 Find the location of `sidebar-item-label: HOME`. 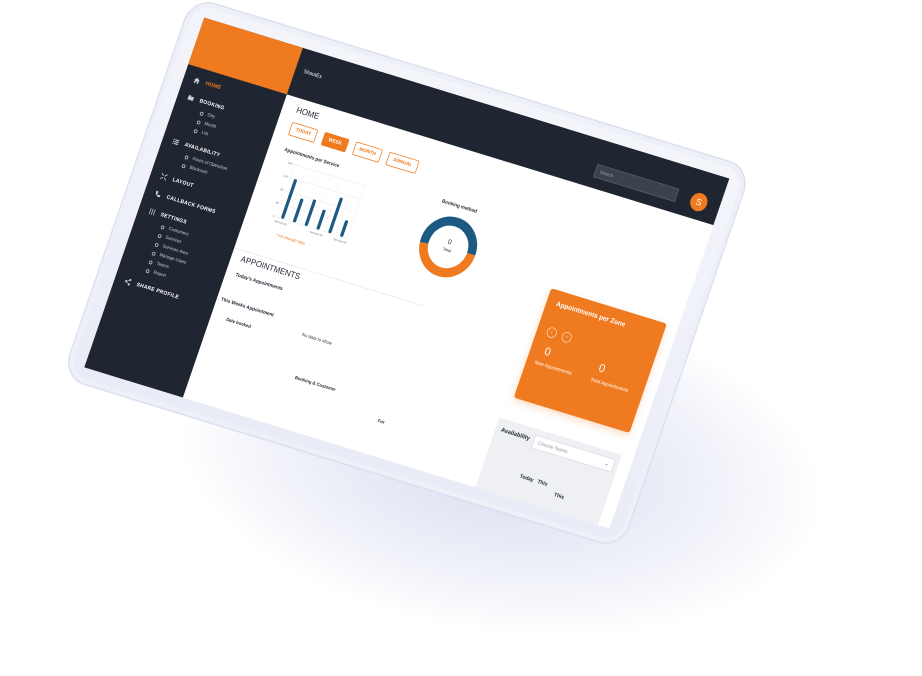

sidebar-item-label: HOME is located at coordinates (213, 85).